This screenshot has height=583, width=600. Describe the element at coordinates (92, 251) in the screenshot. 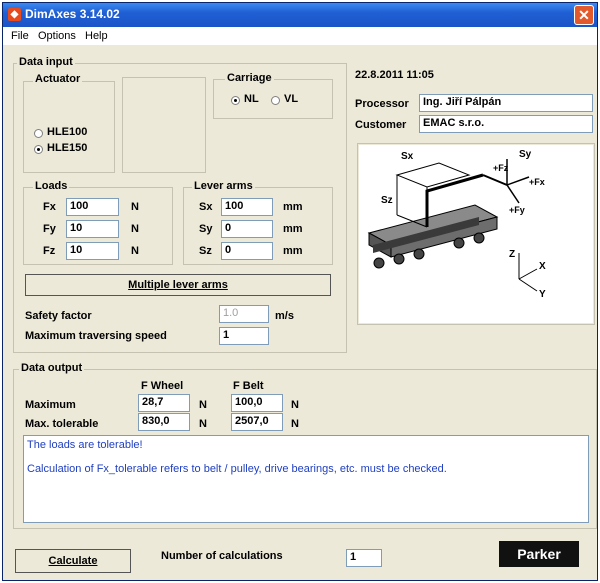

I see `load-fz-input: 10` at that location.